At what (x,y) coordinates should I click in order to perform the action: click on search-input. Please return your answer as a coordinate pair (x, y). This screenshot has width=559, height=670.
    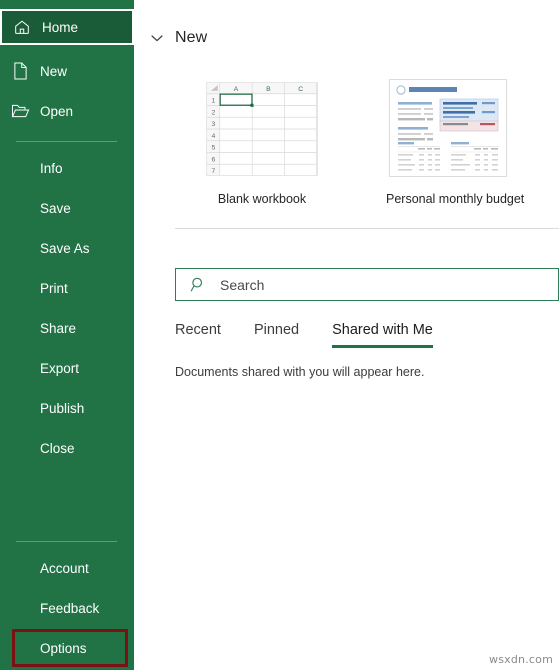
    Looking at the image, I should click on (389, 284).